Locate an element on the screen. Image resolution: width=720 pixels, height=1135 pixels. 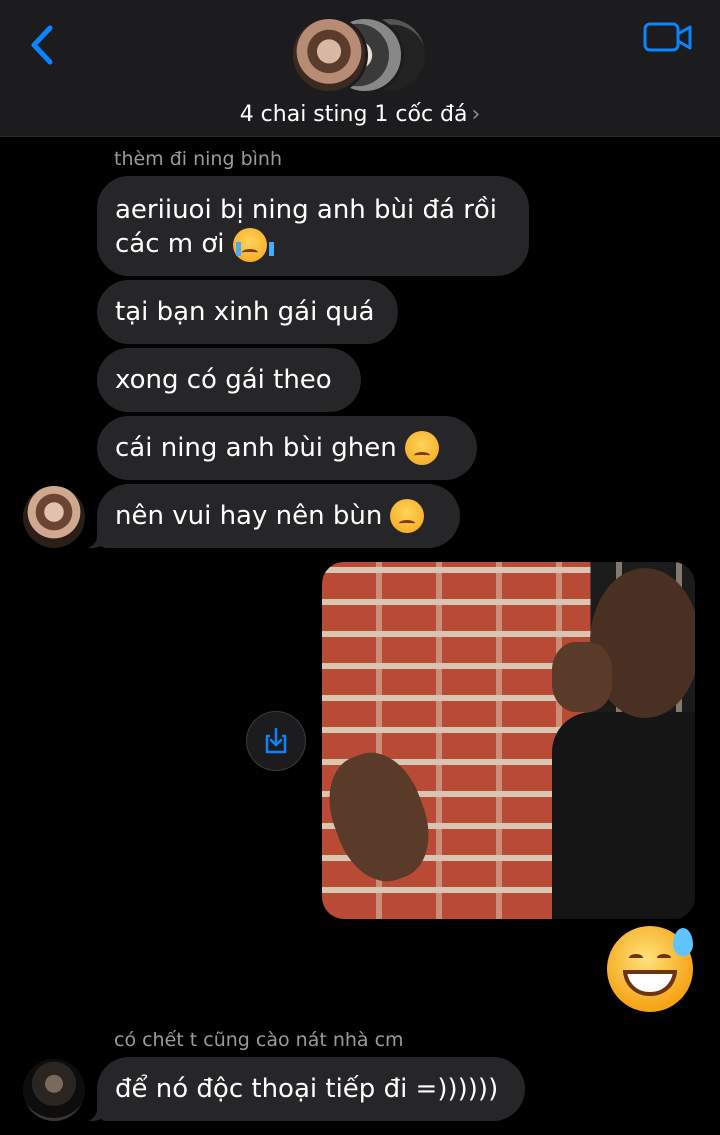
message-text: nên vui hay nên bùn is located at coordinates (249, 516).